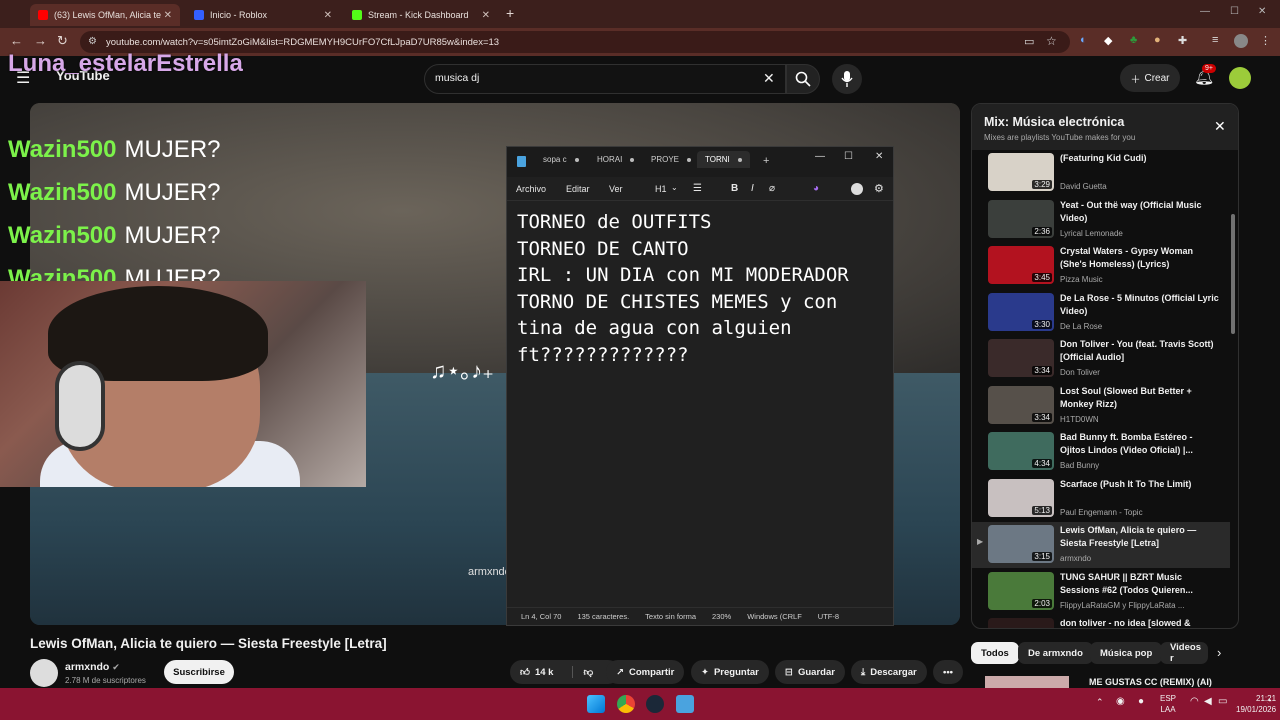 This screenshot has width=1280, height=720. What do you see at coordinates (16, 40) in the screenshot?
I see `back-icon: ←` at bounding box center [16, 40].